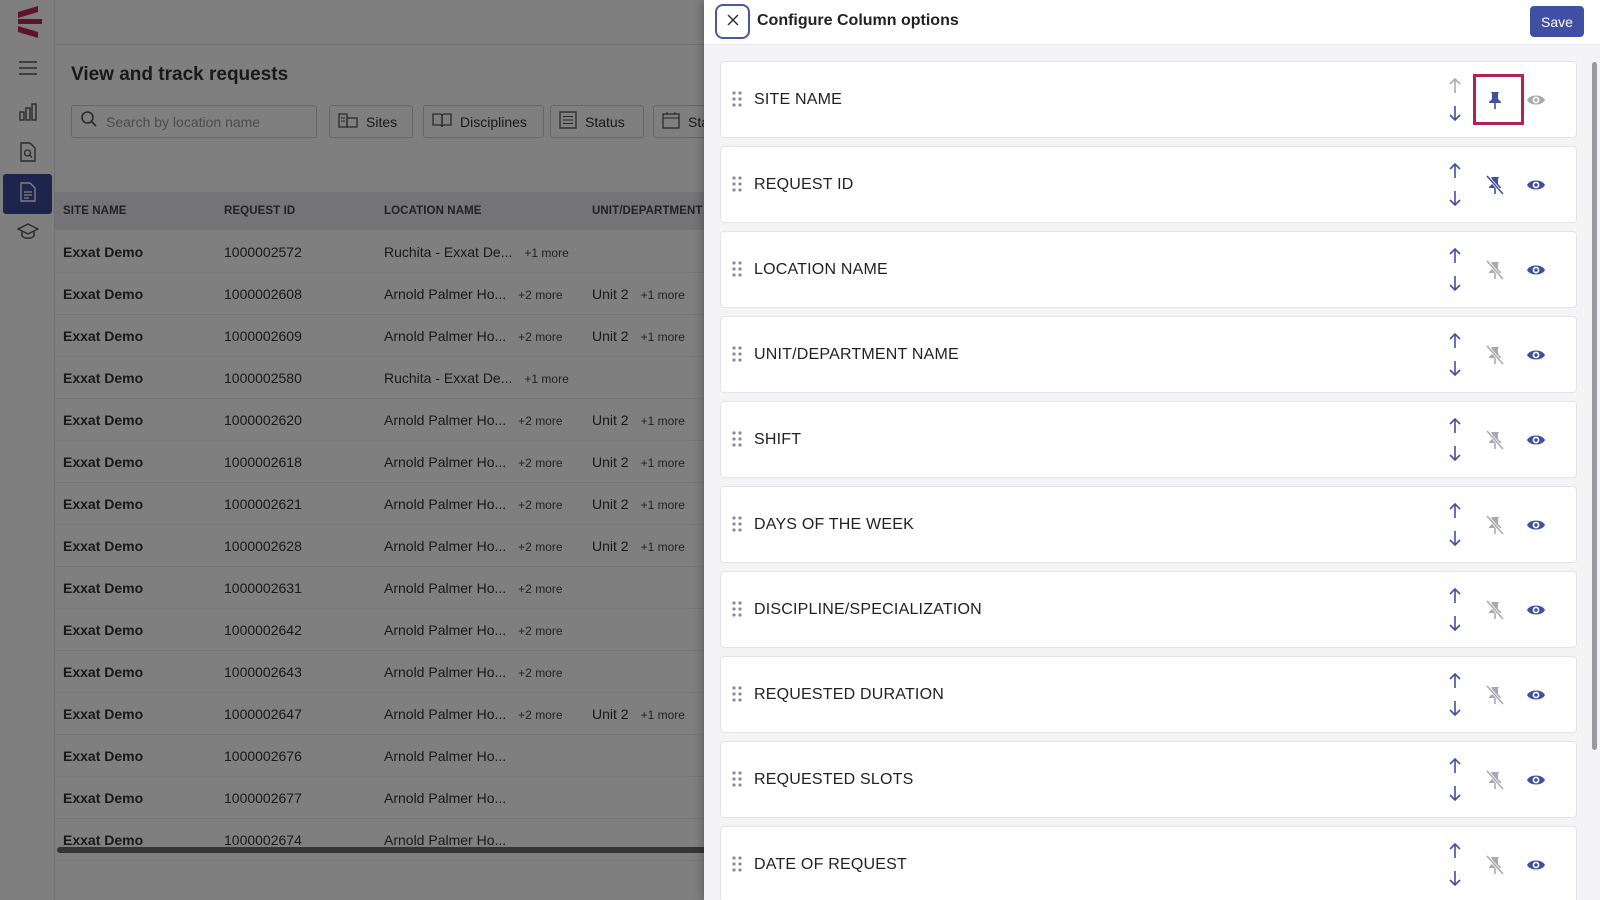 The height and width of the screenshot is (900, 1600). I want to click on drawer-title: Configure Column options, so click(858, 20).